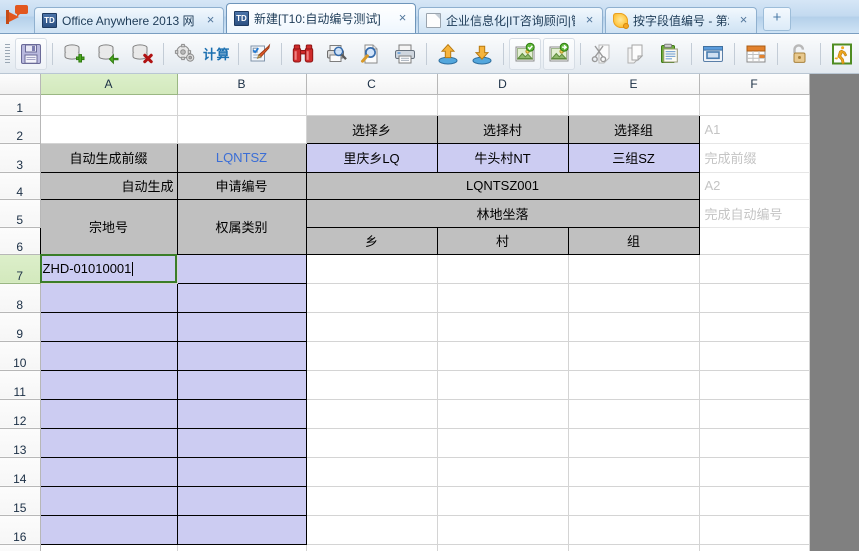 Image resolution: width=859 pixels, height=551 pixels. I want to click on cell-B15, so click(241, 500).